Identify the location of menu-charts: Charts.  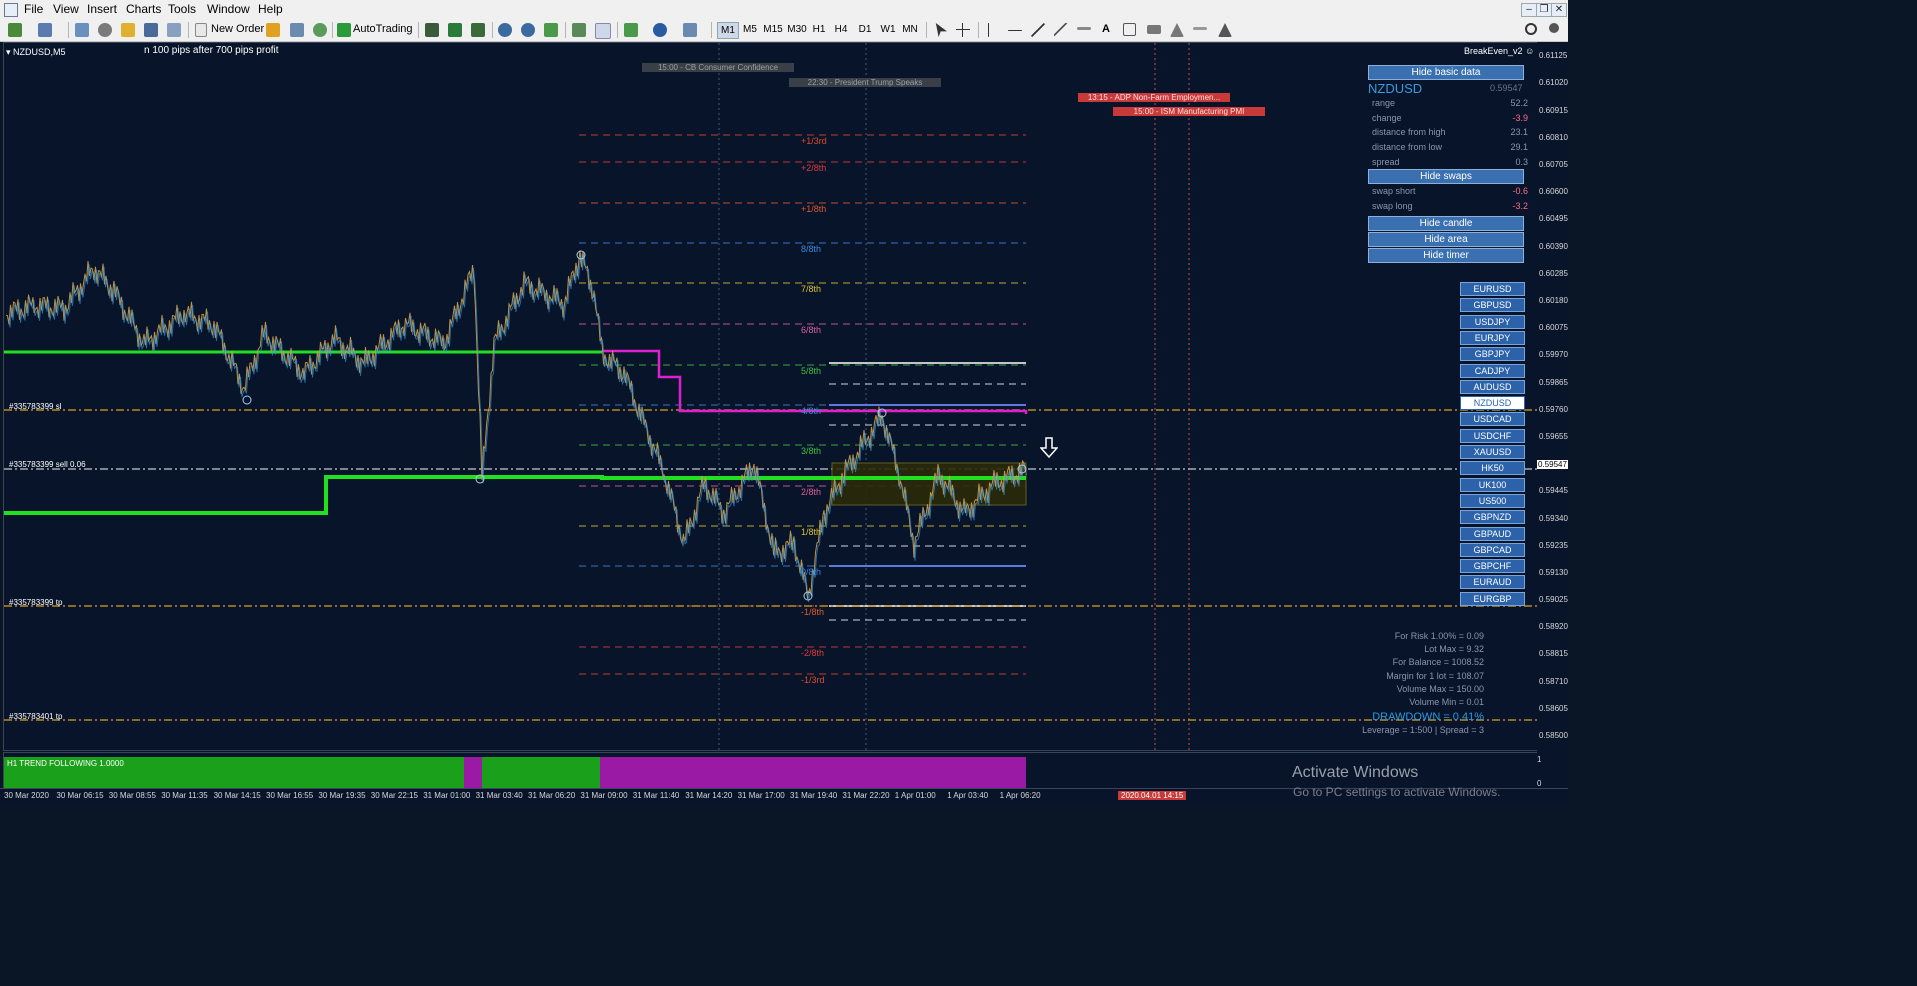
(143, 9).